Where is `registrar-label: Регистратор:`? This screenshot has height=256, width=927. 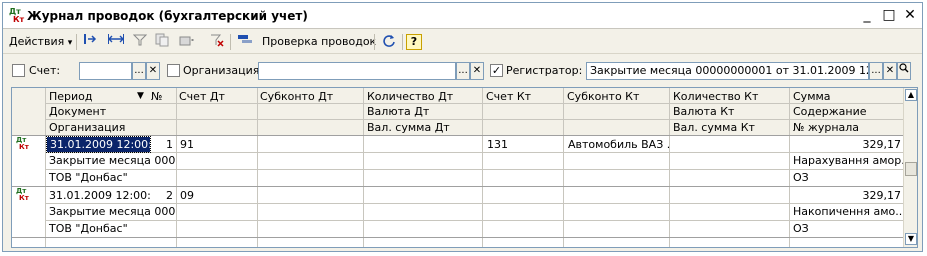
registrar-label: Регистратор: is located at coordinates (544, 70).